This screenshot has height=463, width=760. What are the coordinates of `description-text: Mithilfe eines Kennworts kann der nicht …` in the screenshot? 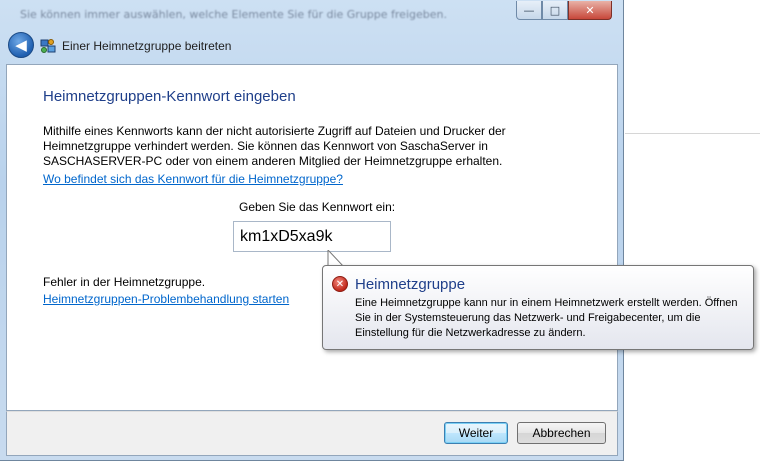 It's located at (274, 146).